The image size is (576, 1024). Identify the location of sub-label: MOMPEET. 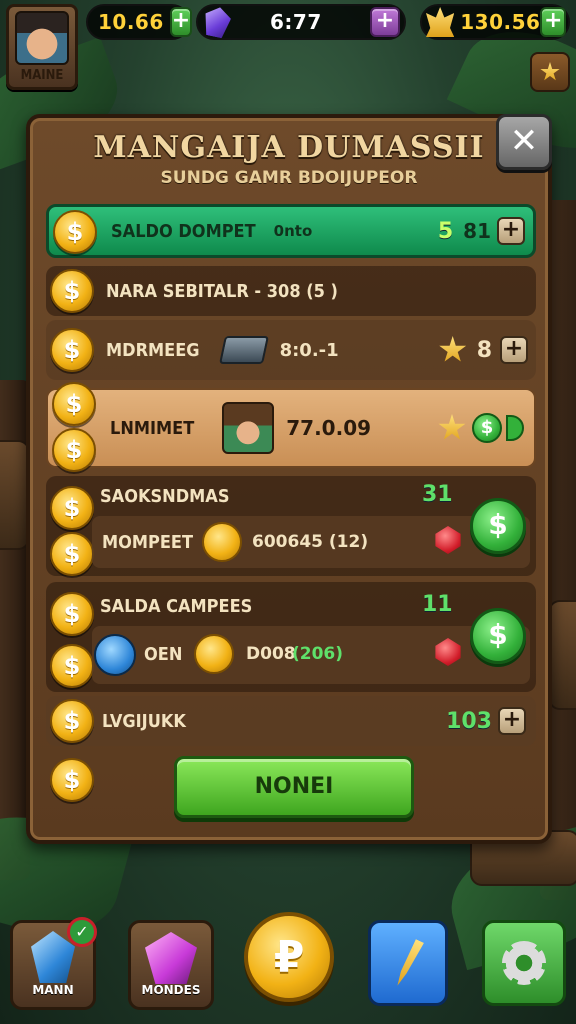
(148, 542).